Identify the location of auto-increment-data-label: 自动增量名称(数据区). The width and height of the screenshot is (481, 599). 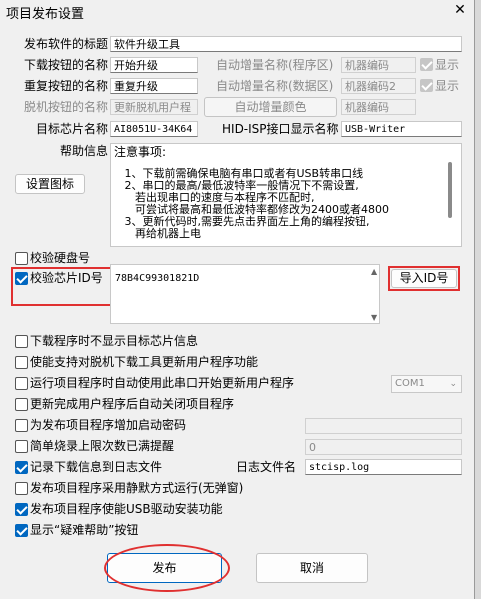
(275, 86).